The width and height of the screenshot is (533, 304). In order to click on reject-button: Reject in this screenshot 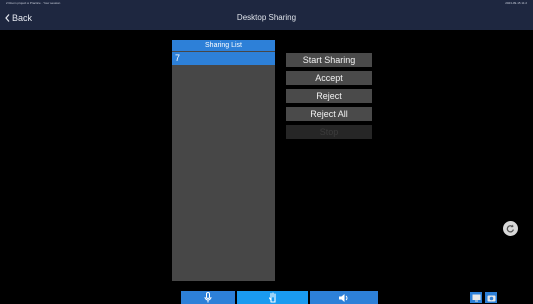, I will do `click(329, 96)`.